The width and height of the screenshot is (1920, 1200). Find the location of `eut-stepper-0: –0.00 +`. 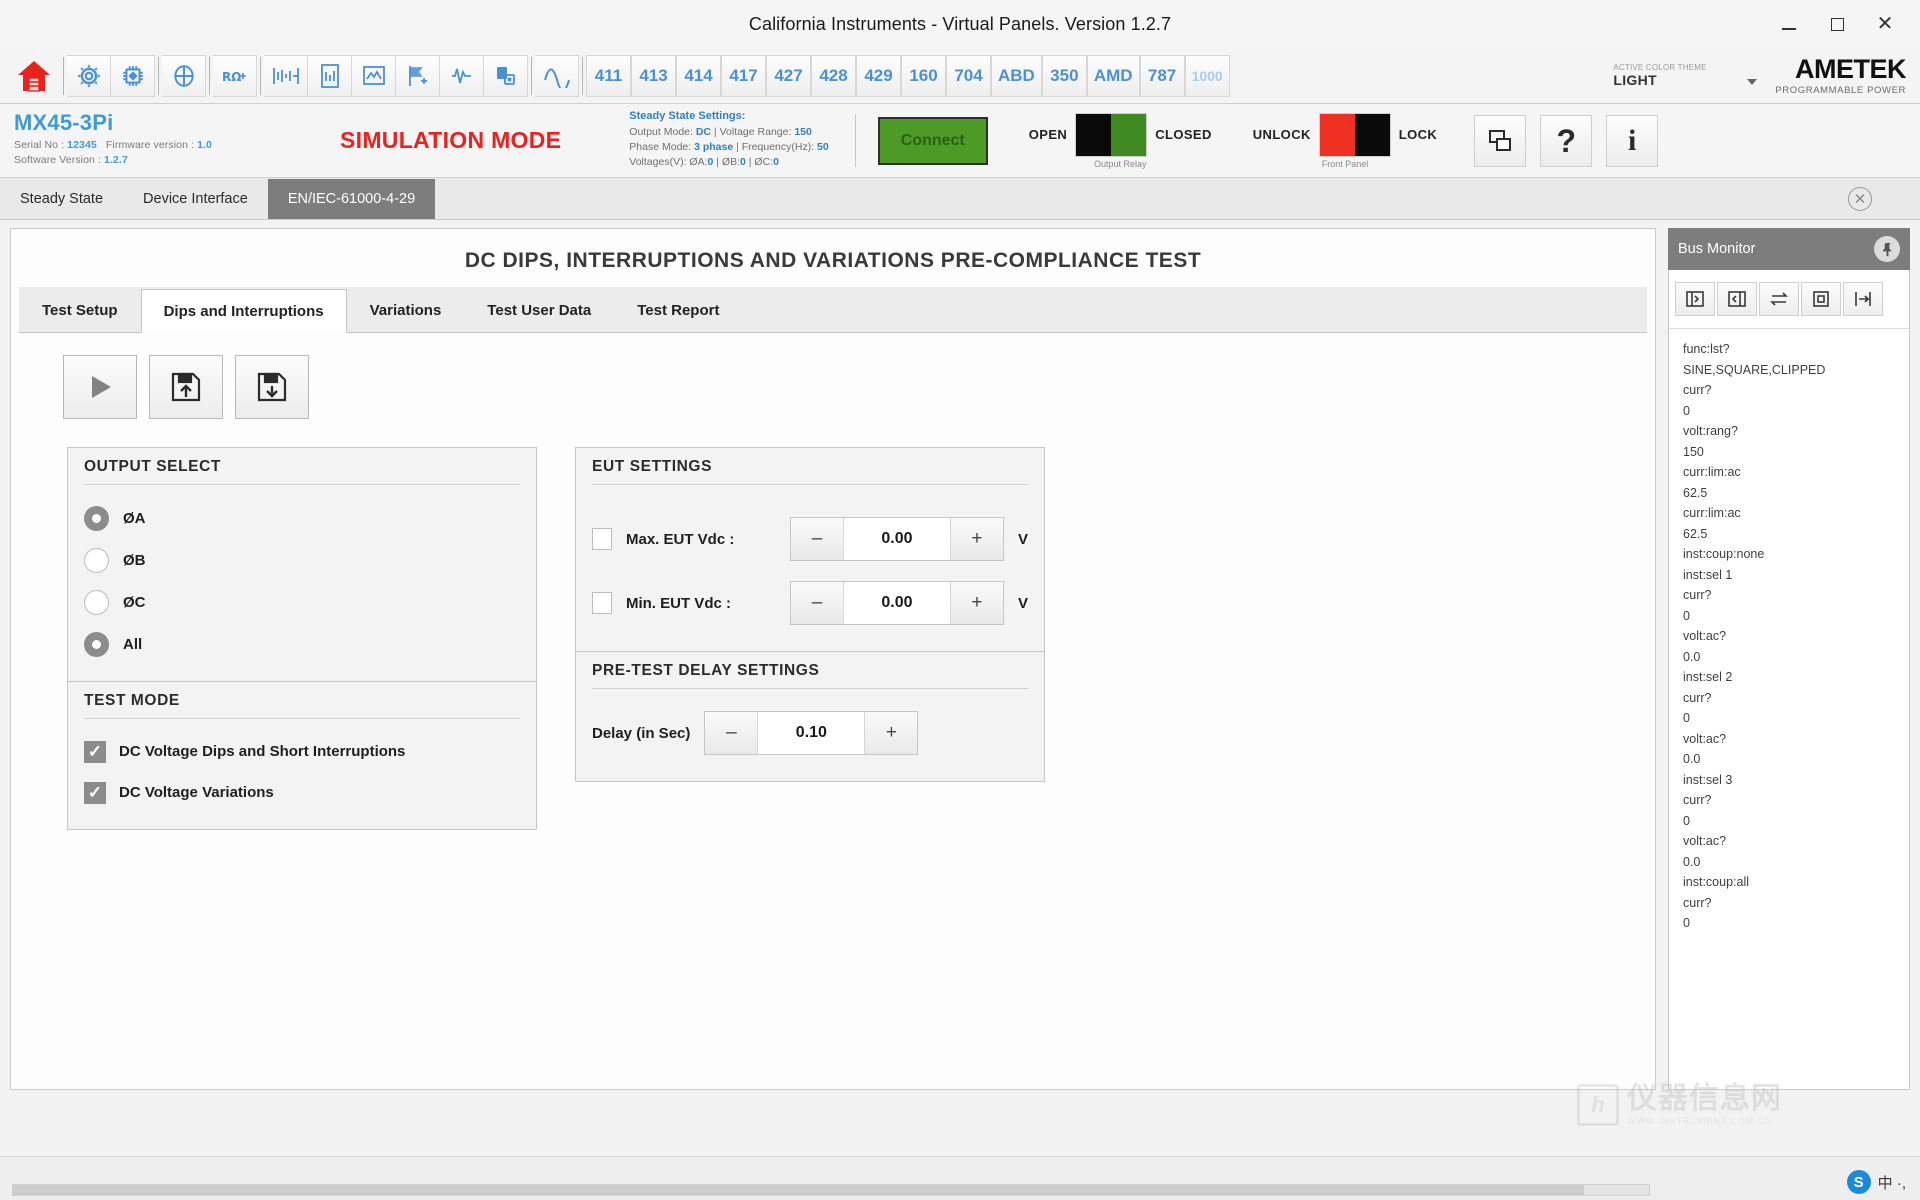

eut-stepper-0: –0.00 + is located at coordinates (896, 539).